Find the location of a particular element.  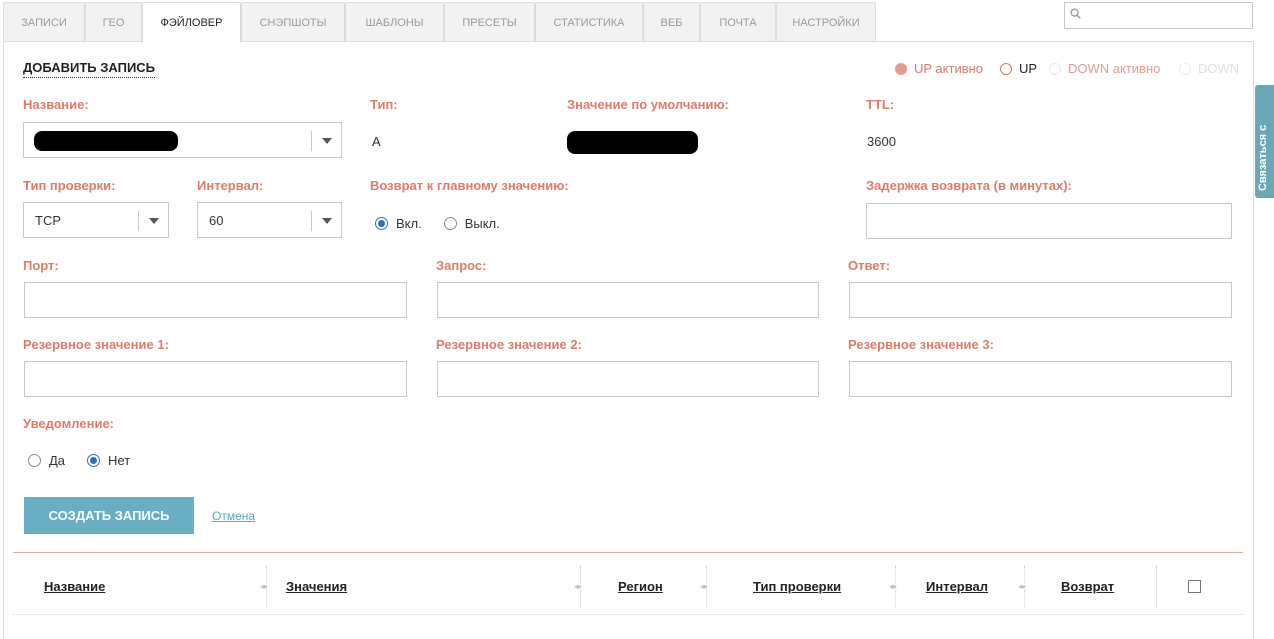

tab-statistics: СТАТИСТИКА is located at coordinates (589, 22).